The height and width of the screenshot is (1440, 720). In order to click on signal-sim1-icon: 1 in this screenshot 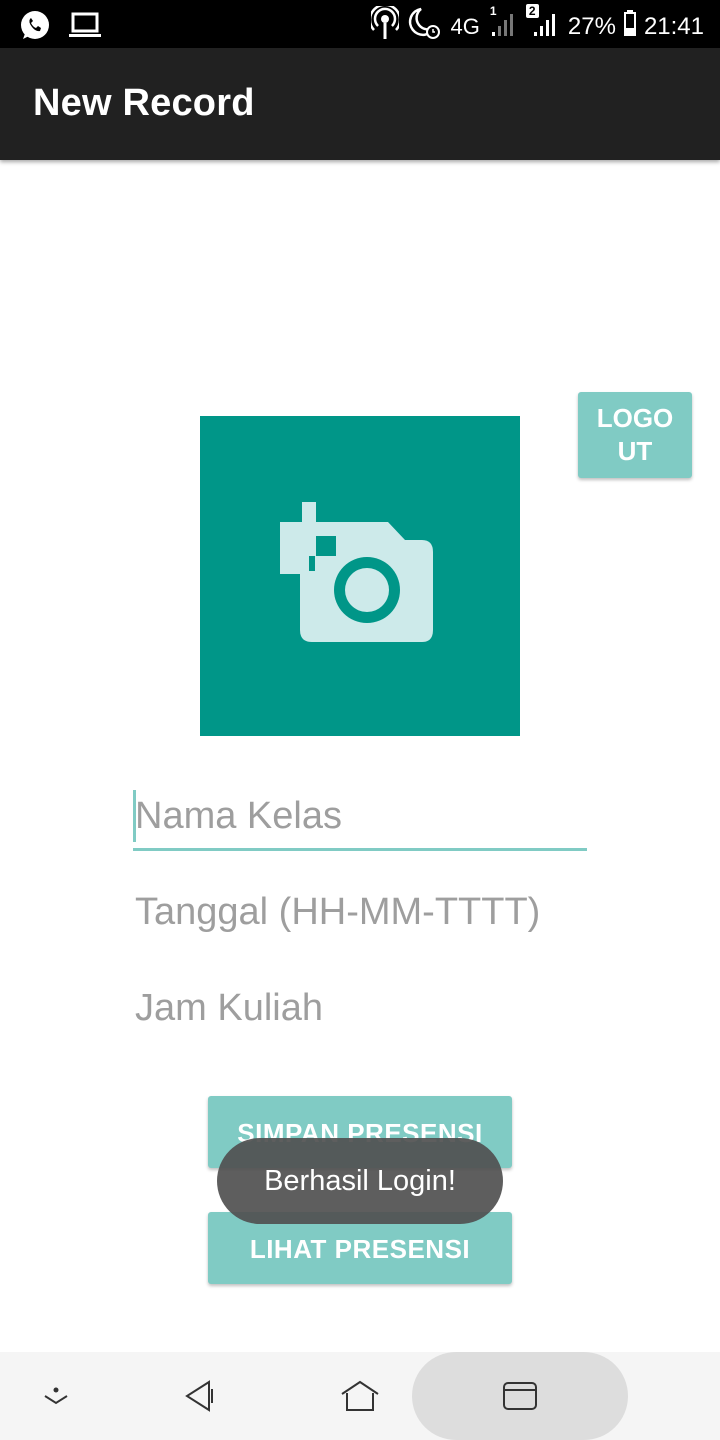, I will do `click(503, 24)`.